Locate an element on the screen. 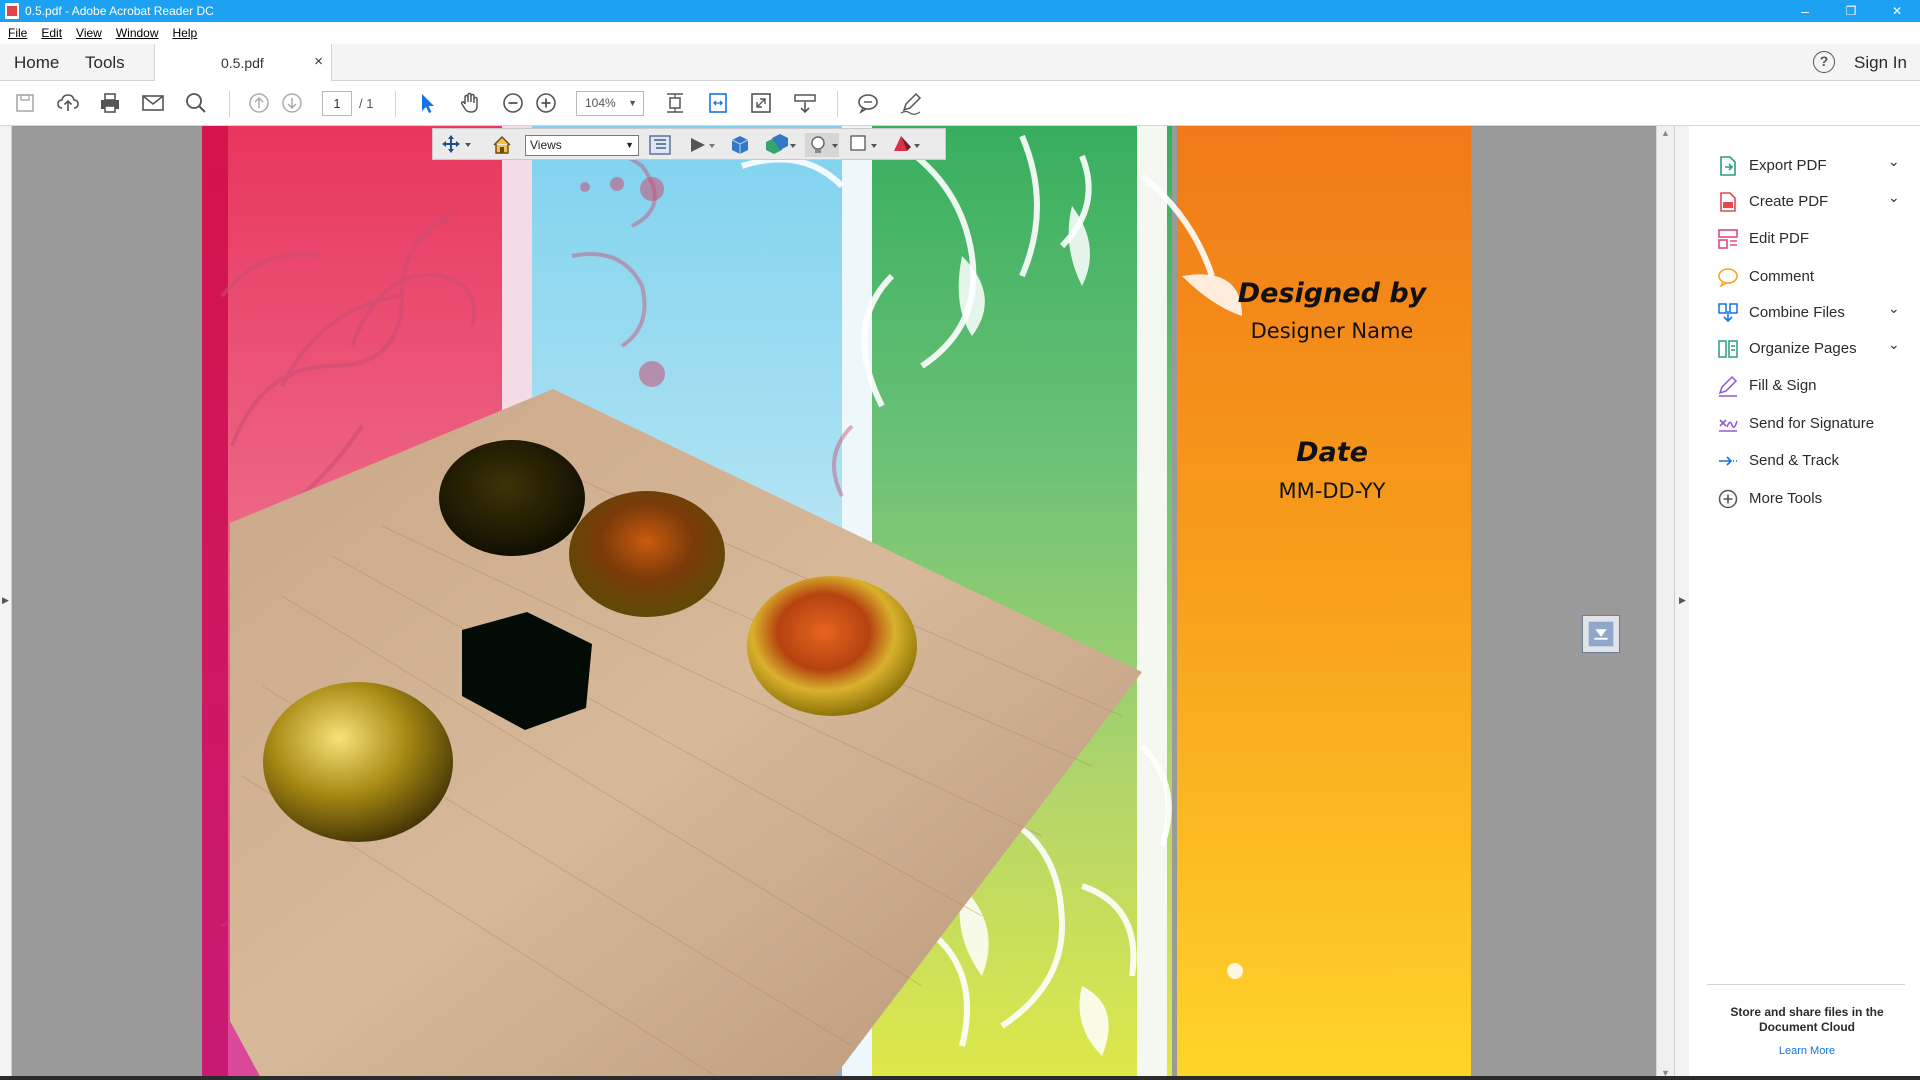 This screenshot has height=1080, width=1920. 3d-toolbar: Views ▼ is located at coordinates (689, 144).